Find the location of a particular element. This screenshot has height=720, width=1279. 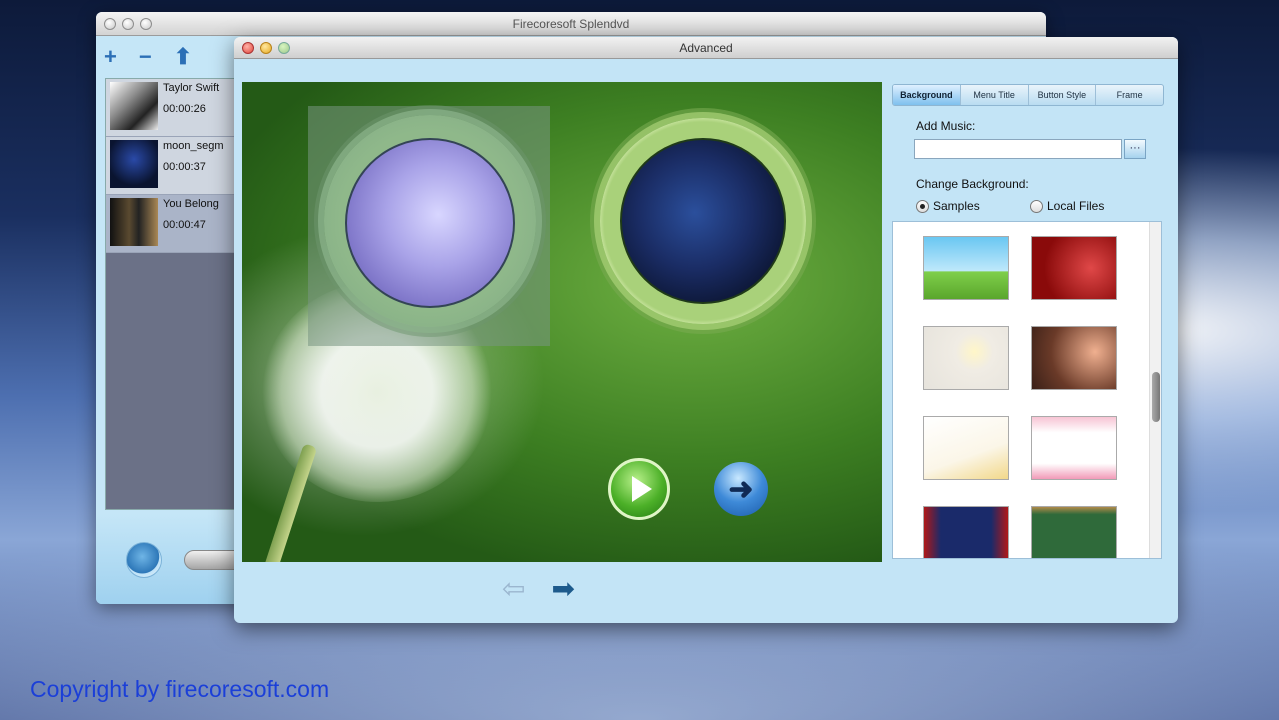

remove-file-button: − is located at coordinates (145, 57).